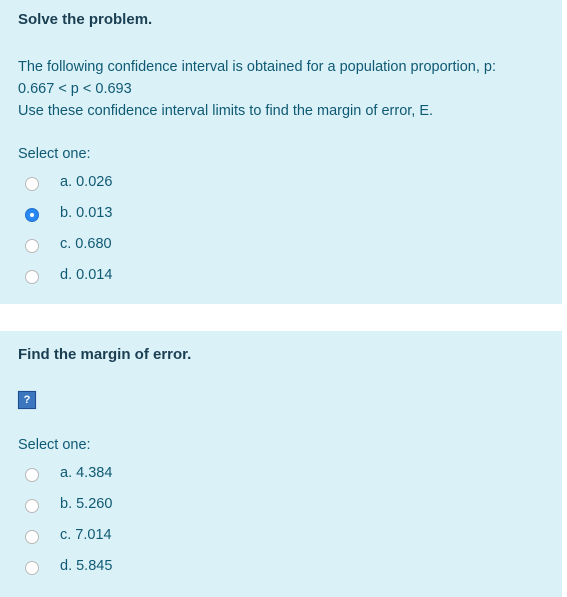 Image resolution: width=567 pixels, height=597 pixels. Describe the element at coordinates (54, 445) in the screenshot. I see `question-2-select-label: Select one:` at that location.